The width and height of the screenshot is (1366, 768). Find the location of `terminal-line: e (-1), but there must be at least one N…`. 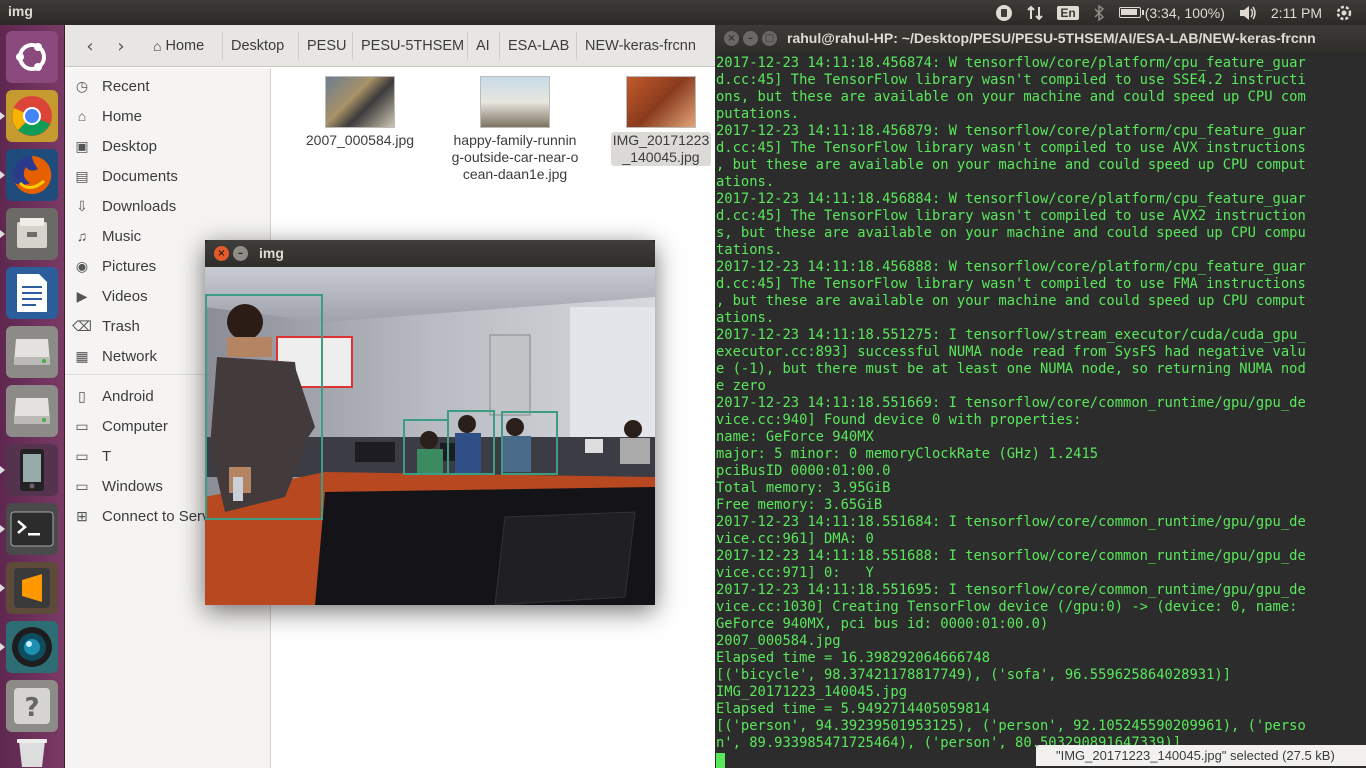

terminal-line: e (-1), but there must be at least one N… is located at coordinates (1011, 369).